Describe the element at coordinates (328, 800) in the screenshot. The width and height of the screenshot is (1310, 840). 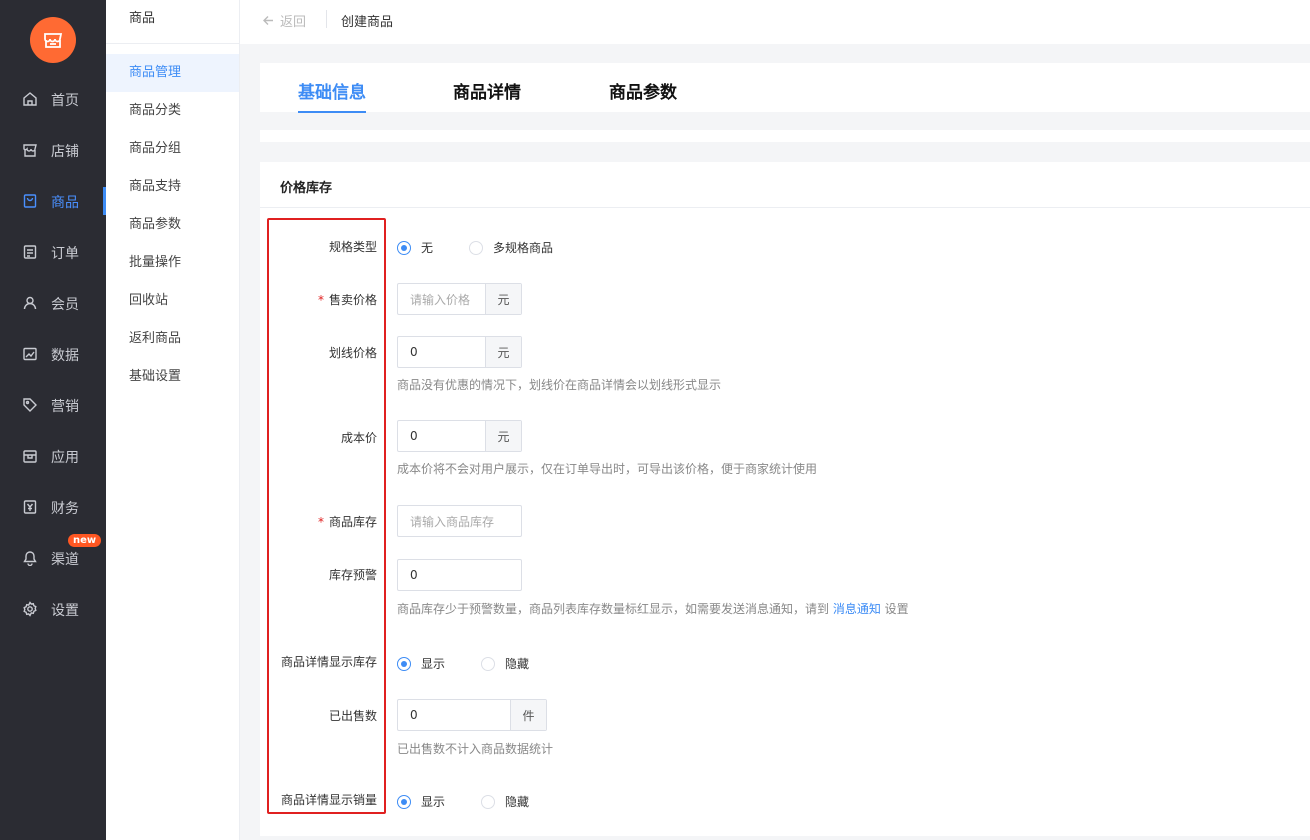
I see `show-sales-label: 商品详情显示销量` at that location.